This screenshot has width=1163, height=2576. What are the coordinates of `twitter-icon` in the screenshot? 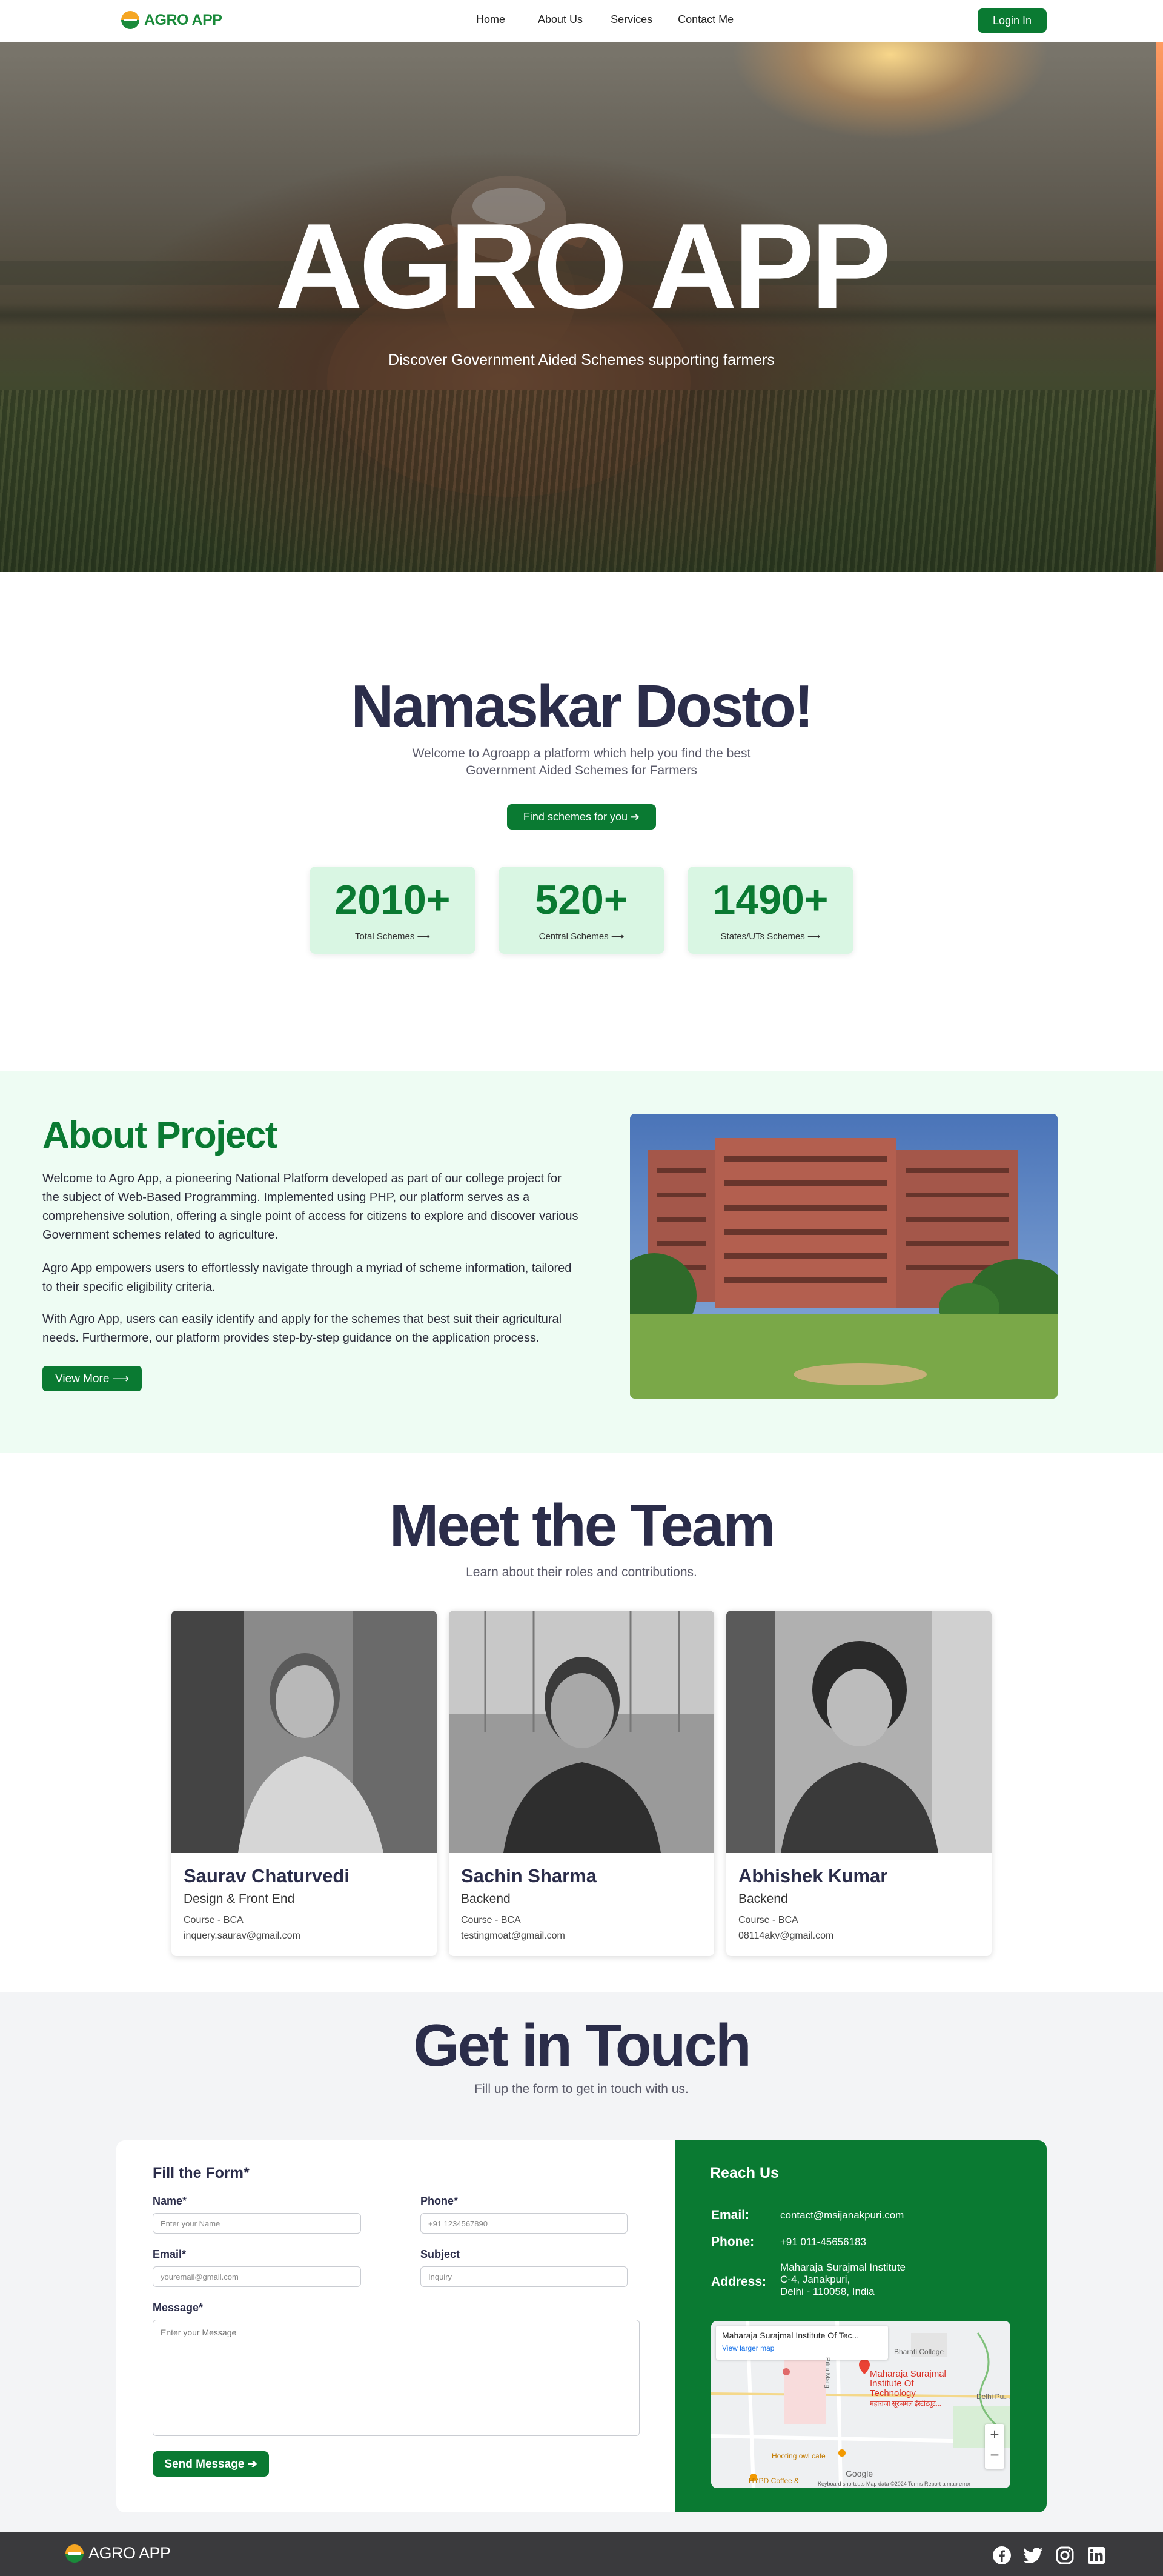 It's located at (1033, 2555).